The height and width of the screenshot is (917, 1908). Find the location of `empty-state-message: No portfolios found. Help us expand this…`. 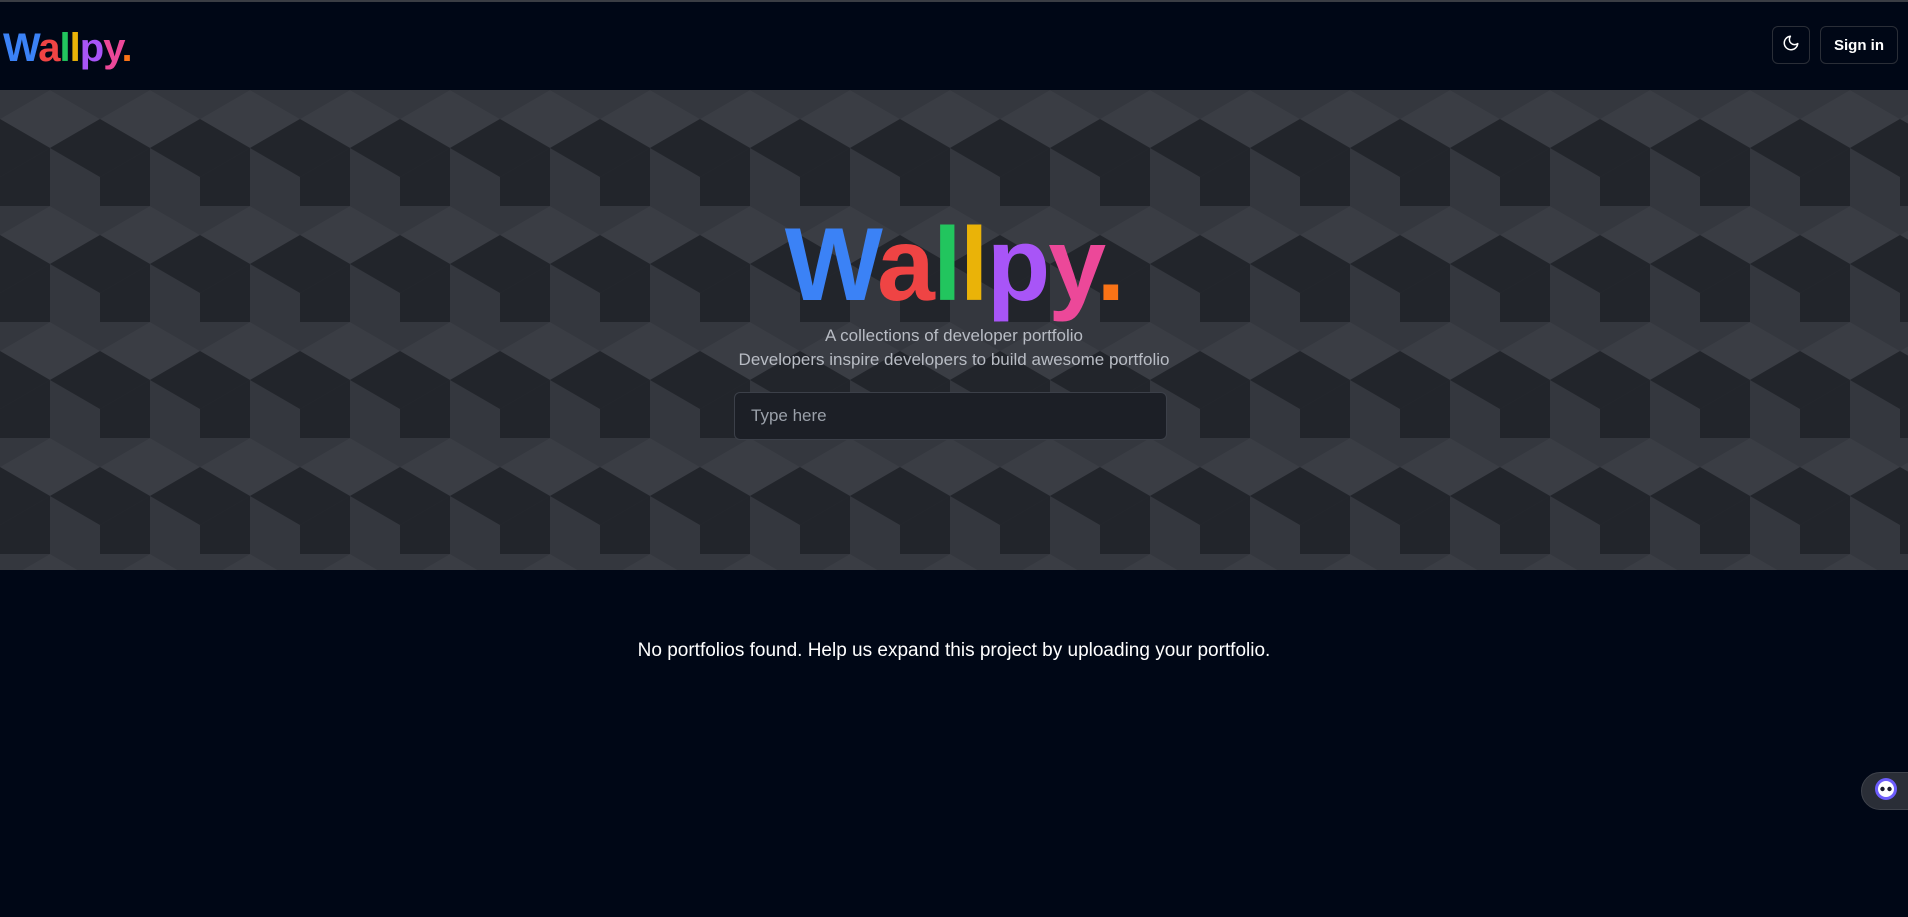

empty-state-message: No portfolios found. Help us expand this… is located at coordinates (954, 650).